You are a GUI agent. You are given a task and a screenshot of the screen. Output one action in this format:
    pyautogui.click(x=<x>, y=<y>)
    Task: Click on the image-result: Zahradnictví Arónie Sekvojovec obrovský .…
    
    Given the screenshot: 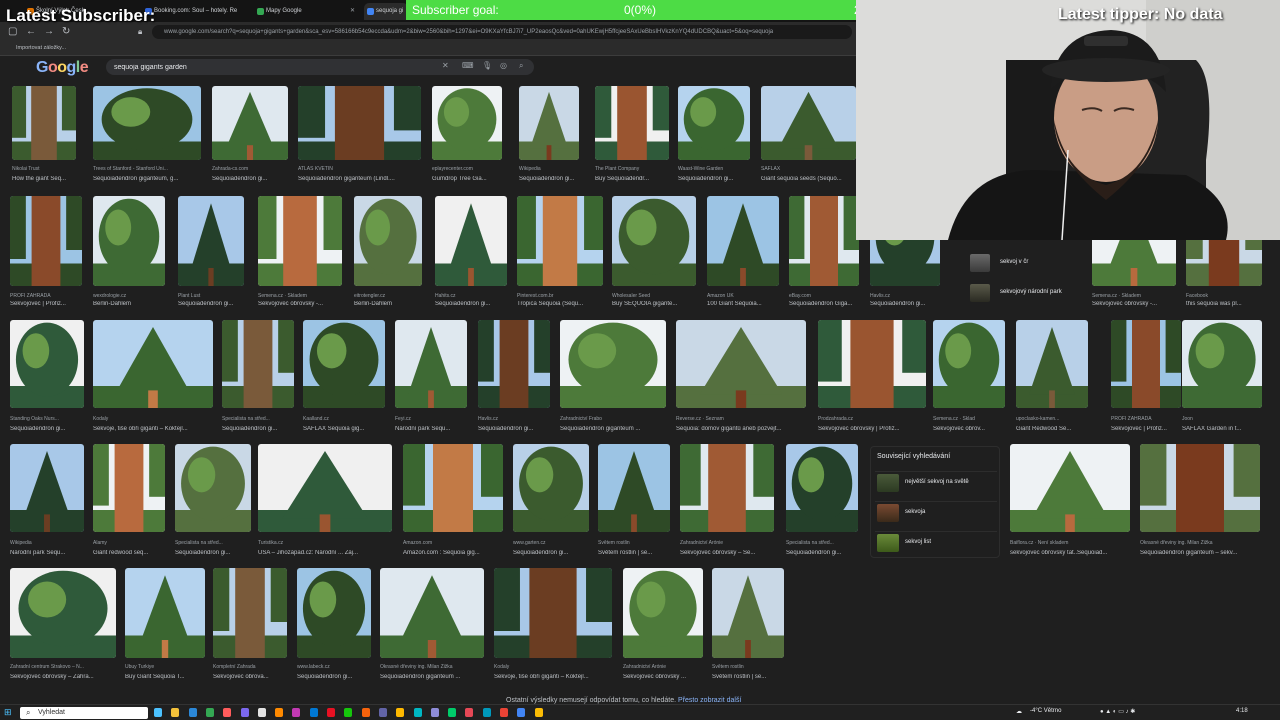 What is the action you would take?
    pyautogui.click(x=663, y=625)
    